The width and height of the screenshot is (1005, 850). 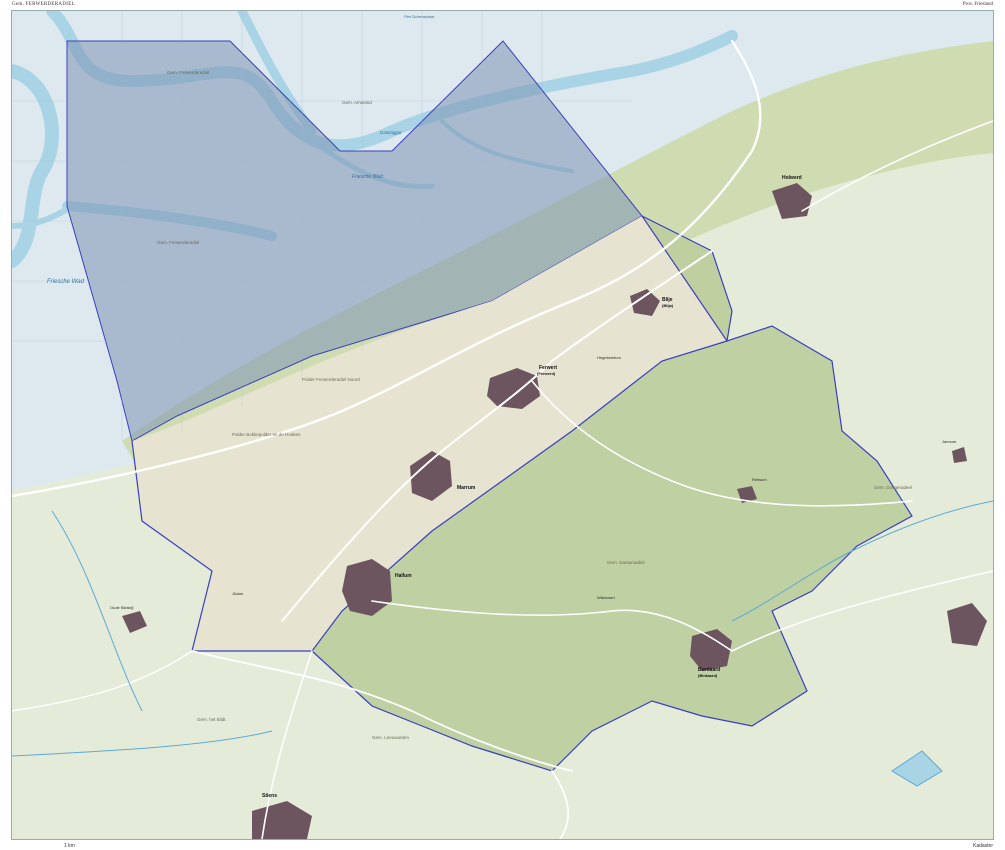 I want to click on label-hegebeintum: Hegebeintum, so click(x=609, y=357).